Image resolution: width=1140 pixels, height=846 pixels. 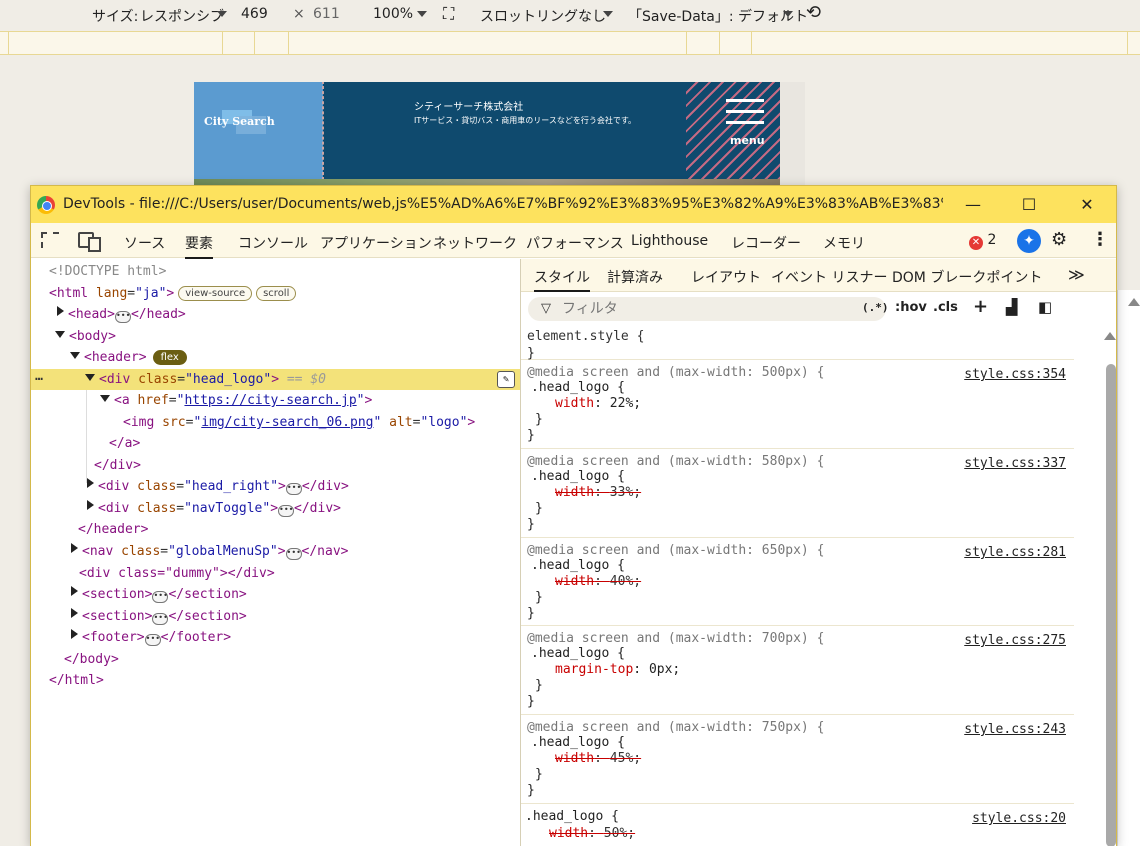 I want to click on dom-node-div-close: </div>, so click(x=275, y=465).